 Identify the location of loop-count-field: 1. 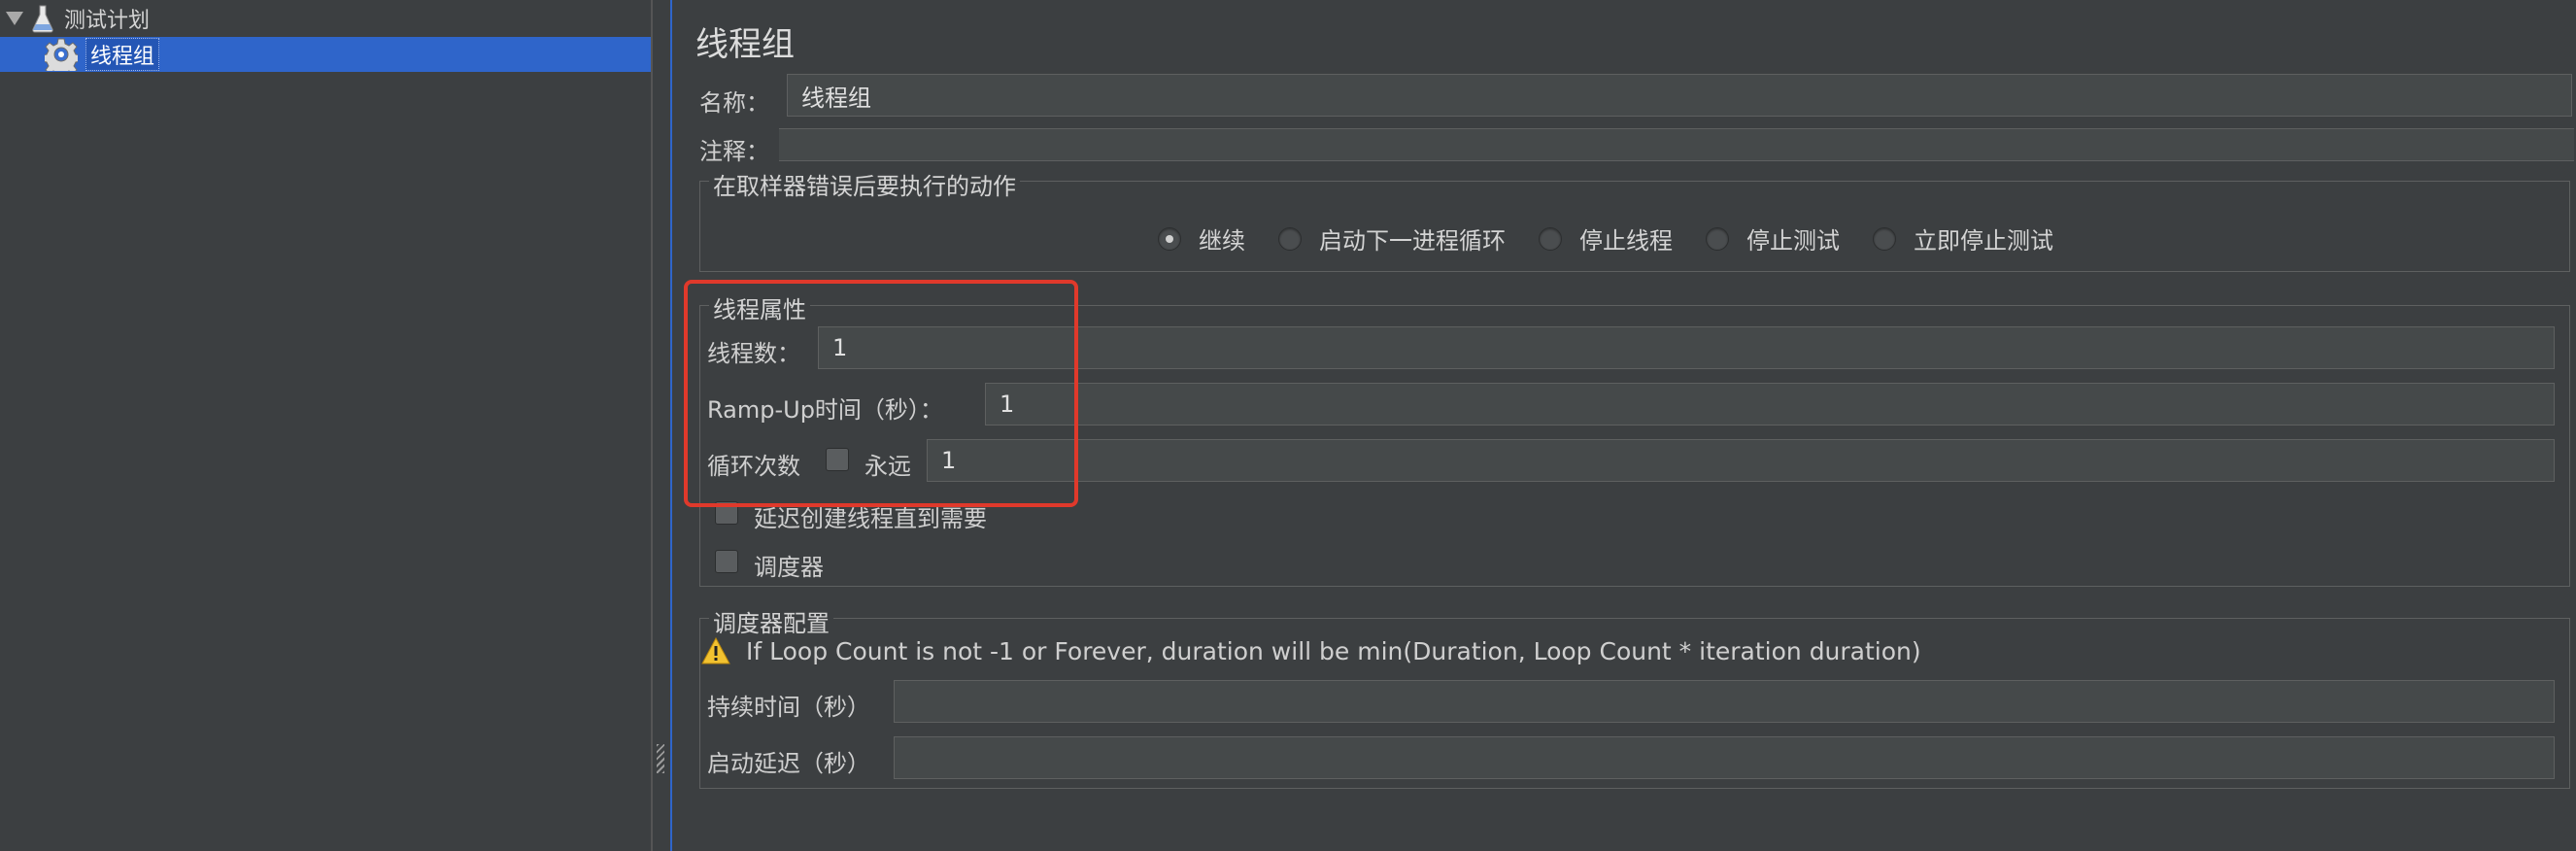
(1741, 460).